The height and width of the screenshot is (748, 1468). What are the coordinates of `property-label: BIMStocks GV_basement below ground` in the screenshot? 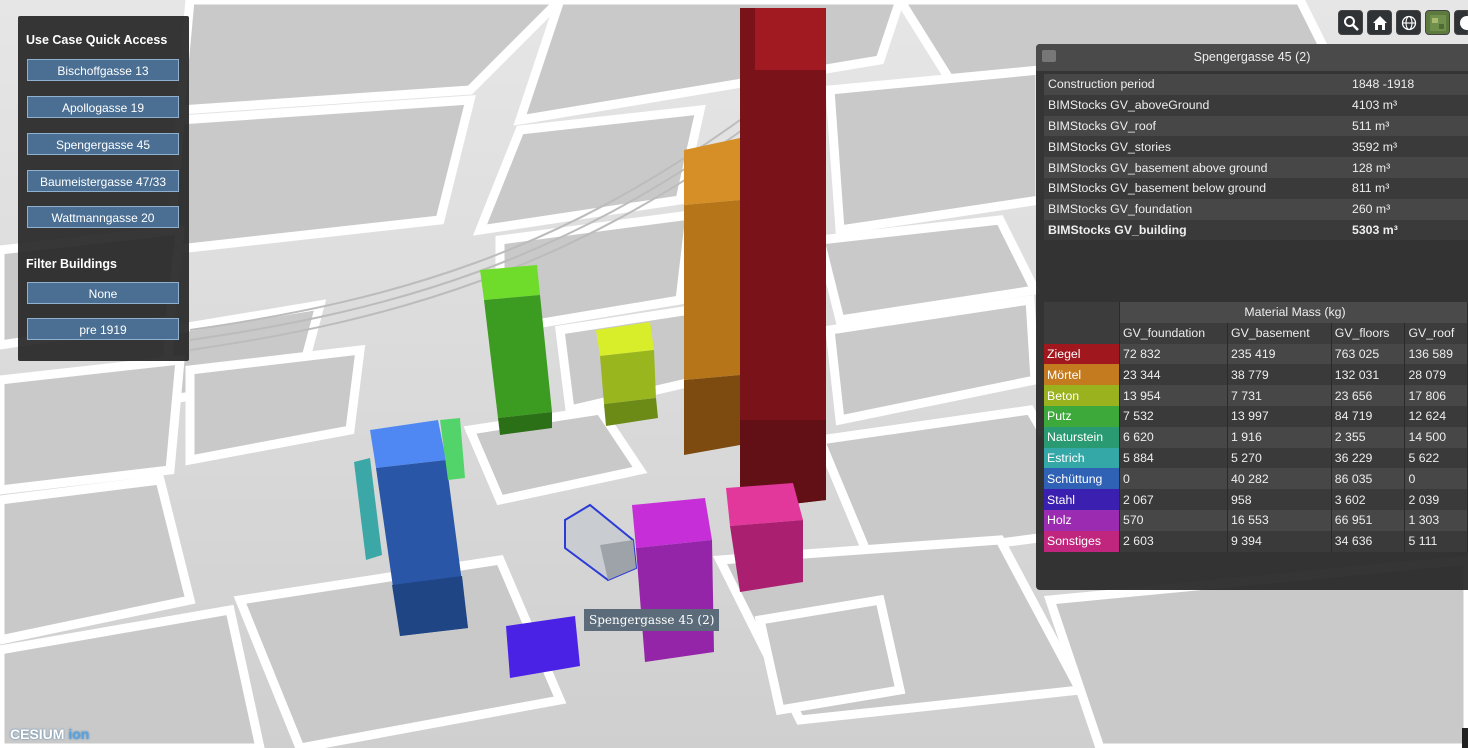 It's located at (1196, 188).